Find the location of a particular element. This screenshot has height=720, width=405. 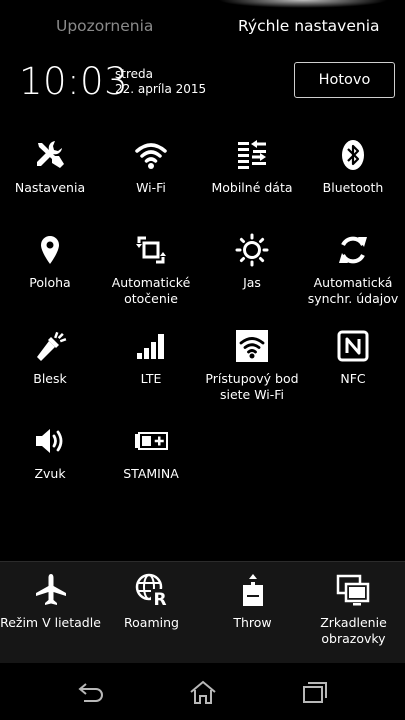

tile-label: Jas is located at coordinates (252, 282).